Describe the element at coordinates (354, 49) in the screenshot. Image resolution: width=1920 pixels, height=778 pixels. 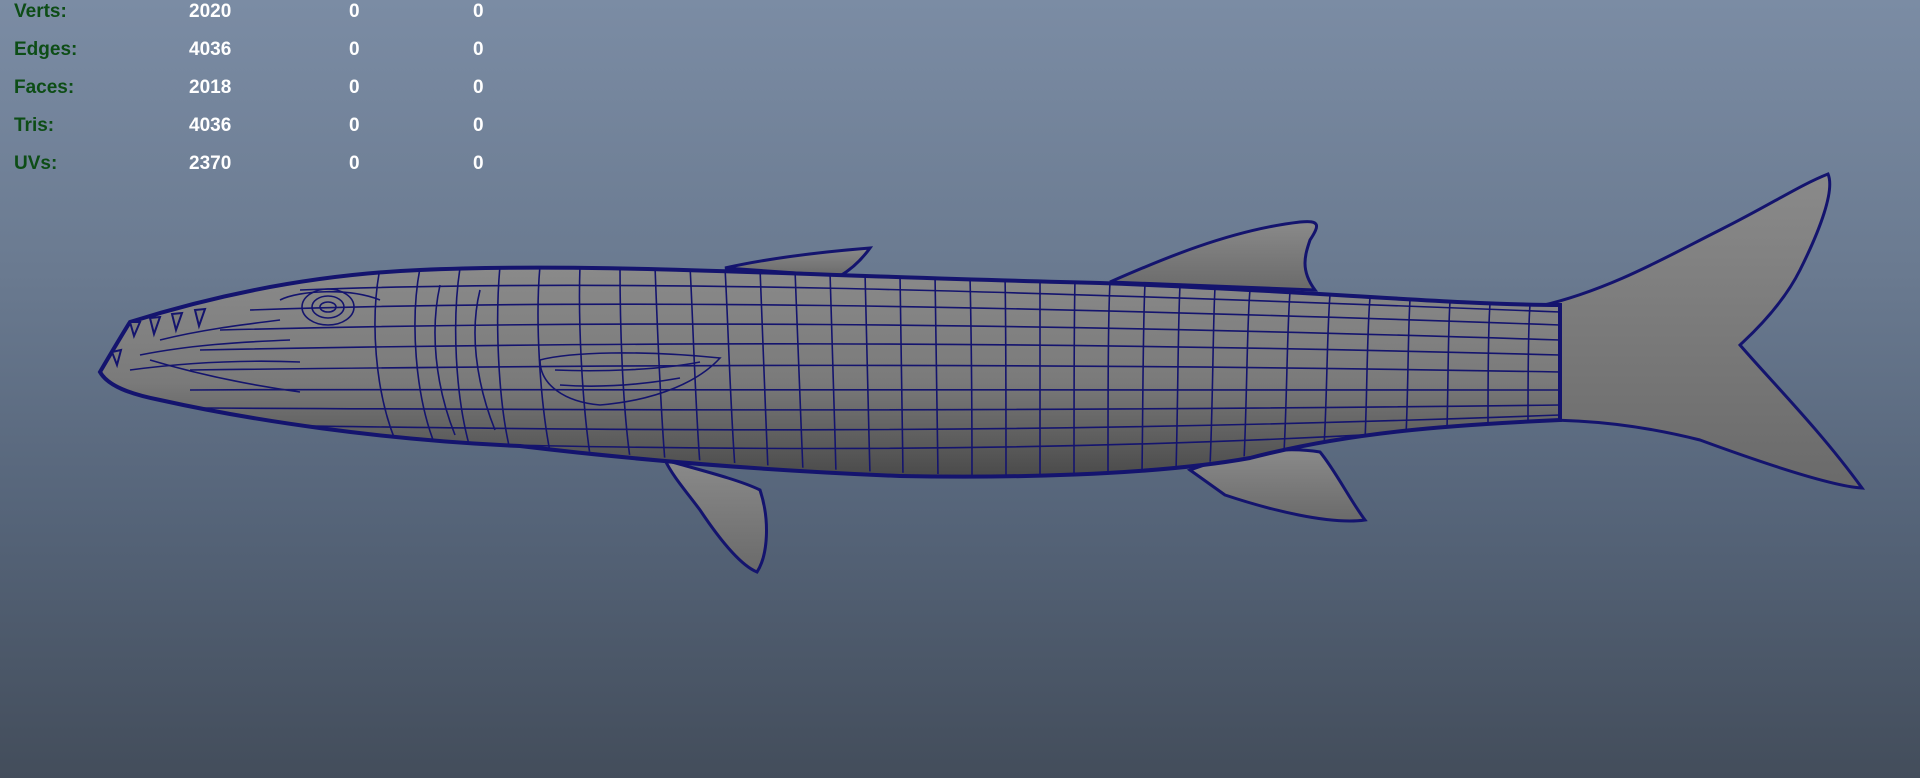
I see `edges-selected: 0` at that location.